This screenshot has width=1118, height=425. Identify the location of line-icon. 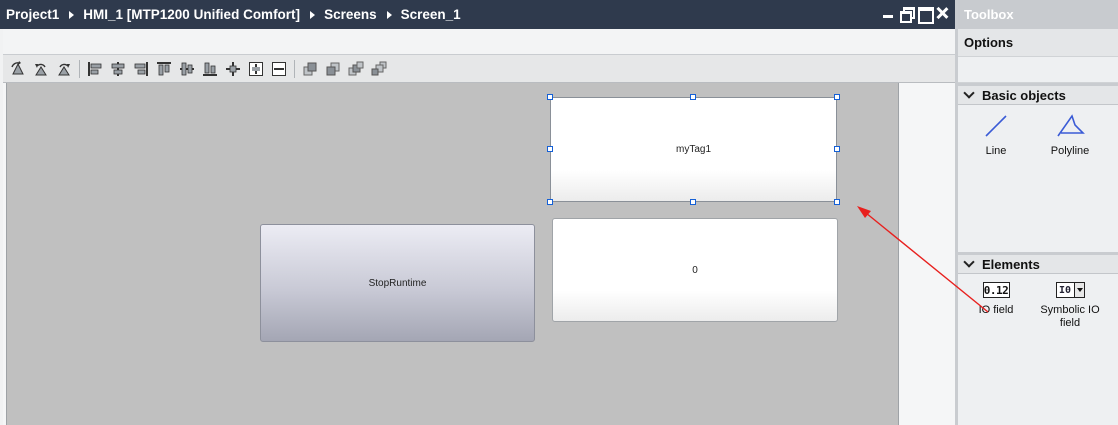
(996, 126).